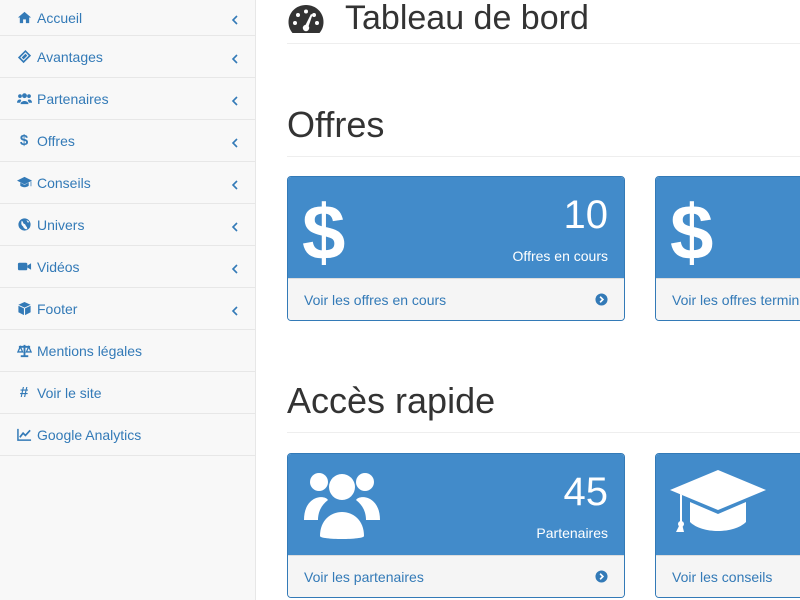 This screenshot has width=800, height=600. Describe the element at coordinates (73, 98) in the screenshot. I see `sidebar-item-label: Partenaires` at that location.